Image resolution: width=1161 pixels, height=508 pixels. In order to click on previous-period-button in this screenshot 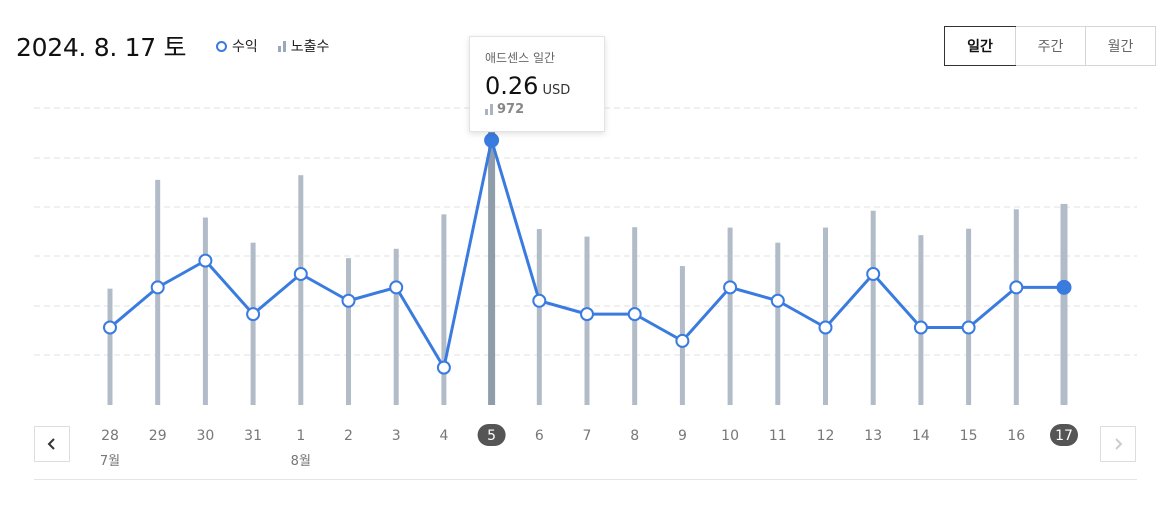, I will do `click(52, 444)`.